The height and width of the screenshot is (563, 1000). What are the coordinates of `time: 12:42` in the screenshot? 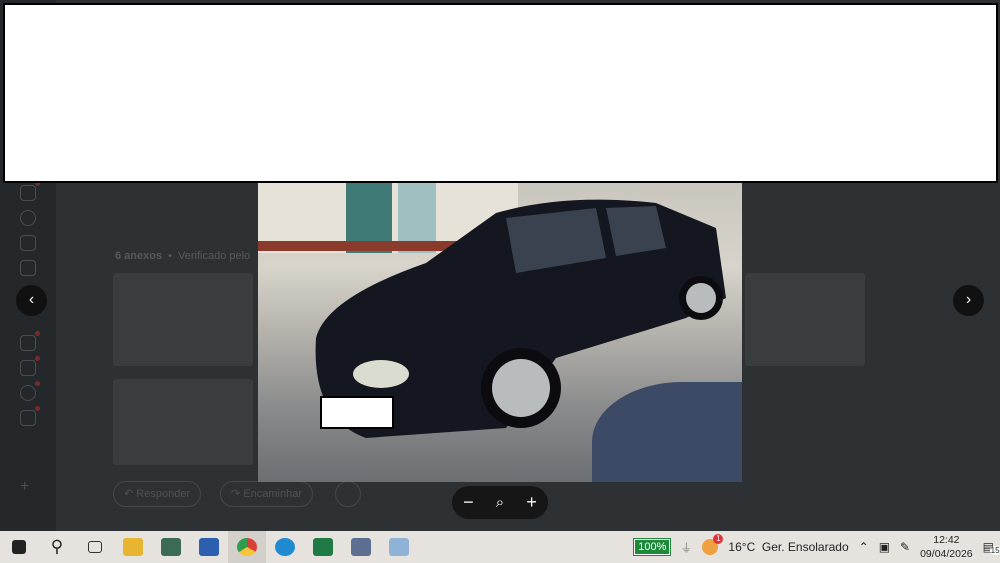 It's located at (946, 540).